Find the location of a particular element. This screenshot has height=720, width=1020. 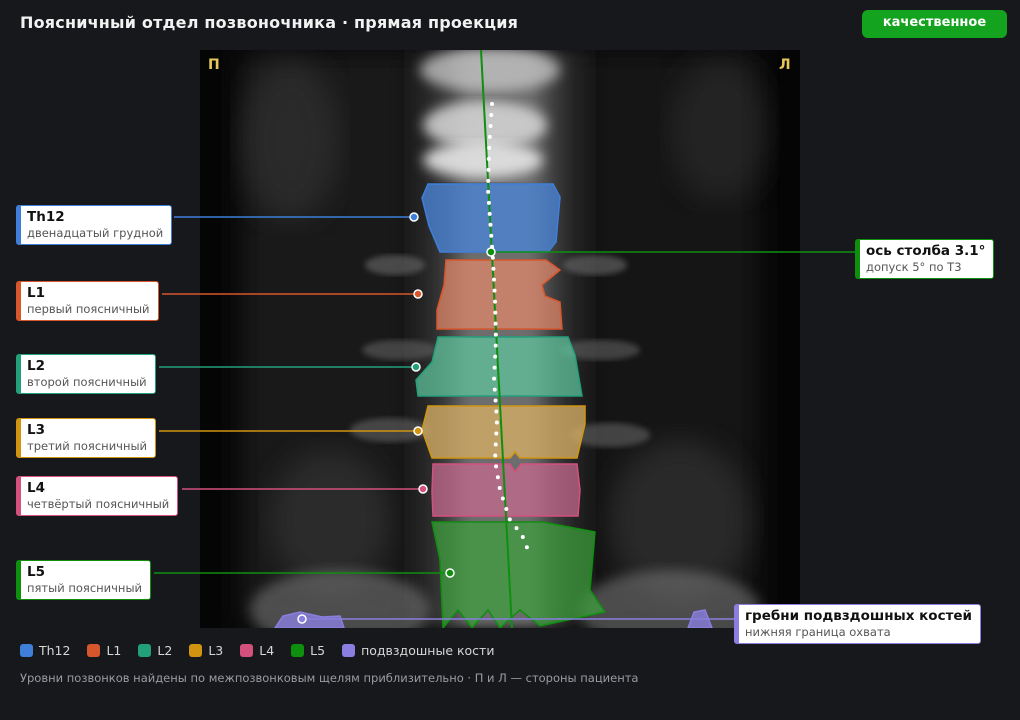

callout-l3-description: третий поясничный is located at coordinates (87, 446).